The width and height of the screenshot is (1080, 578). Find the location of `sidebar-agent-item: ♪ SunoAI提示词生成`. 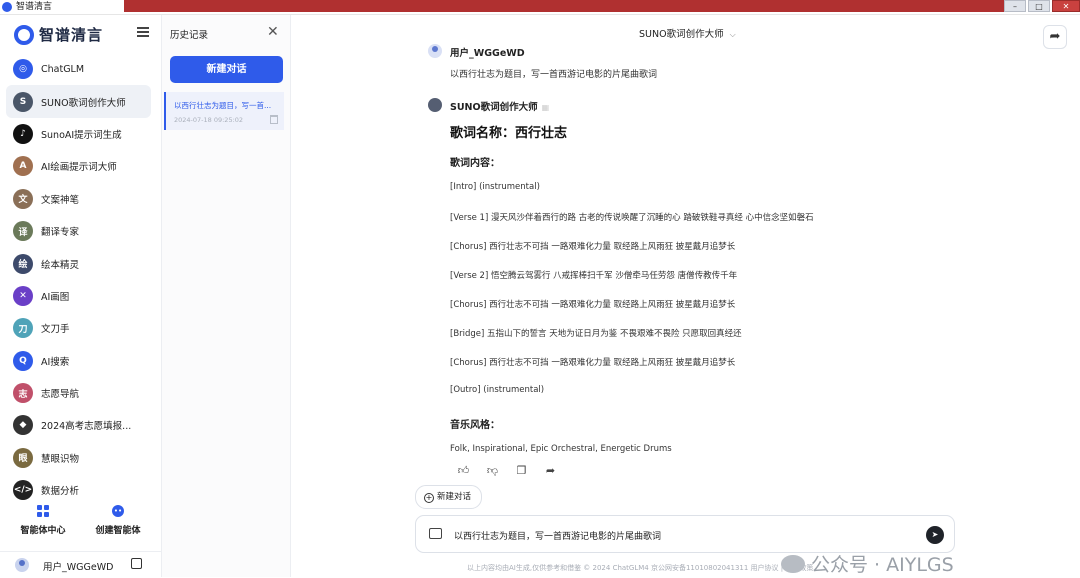

sidebar-agent-item: ♪ SunoAI提示词生成 is located at coordinates (80, 134).